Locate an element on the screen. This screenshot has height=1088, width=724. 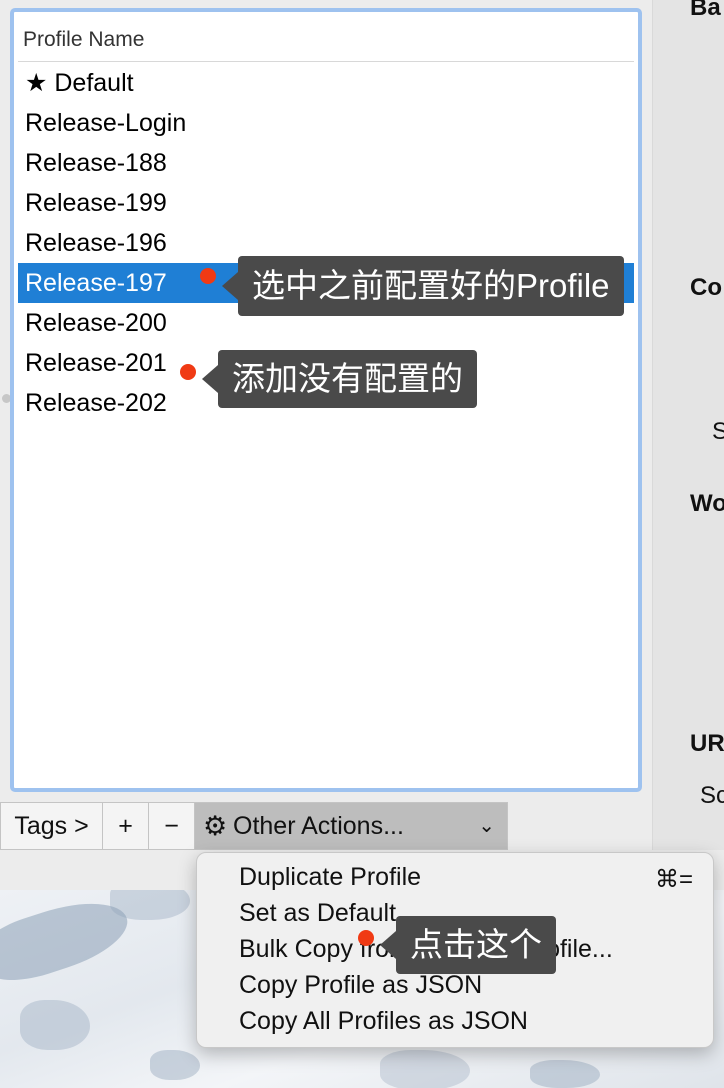
tags-button: Tags > is located at coordinates (51, 826).